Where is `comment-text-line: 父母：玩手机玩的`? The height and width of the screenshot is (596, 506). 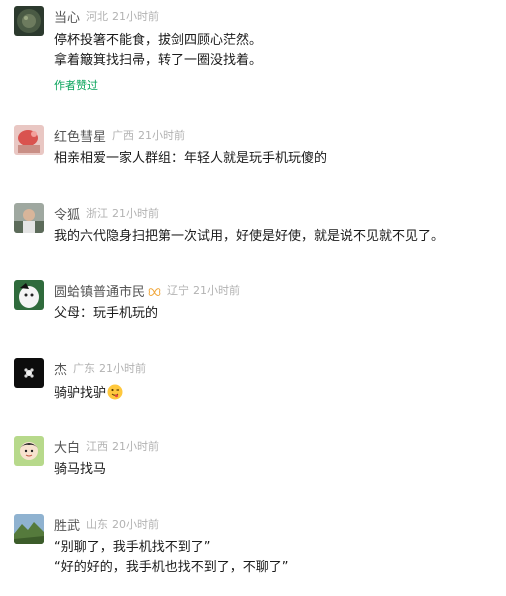 comment-text-line: 父母：玩手机玩的 is located at coordinates (106, 313).